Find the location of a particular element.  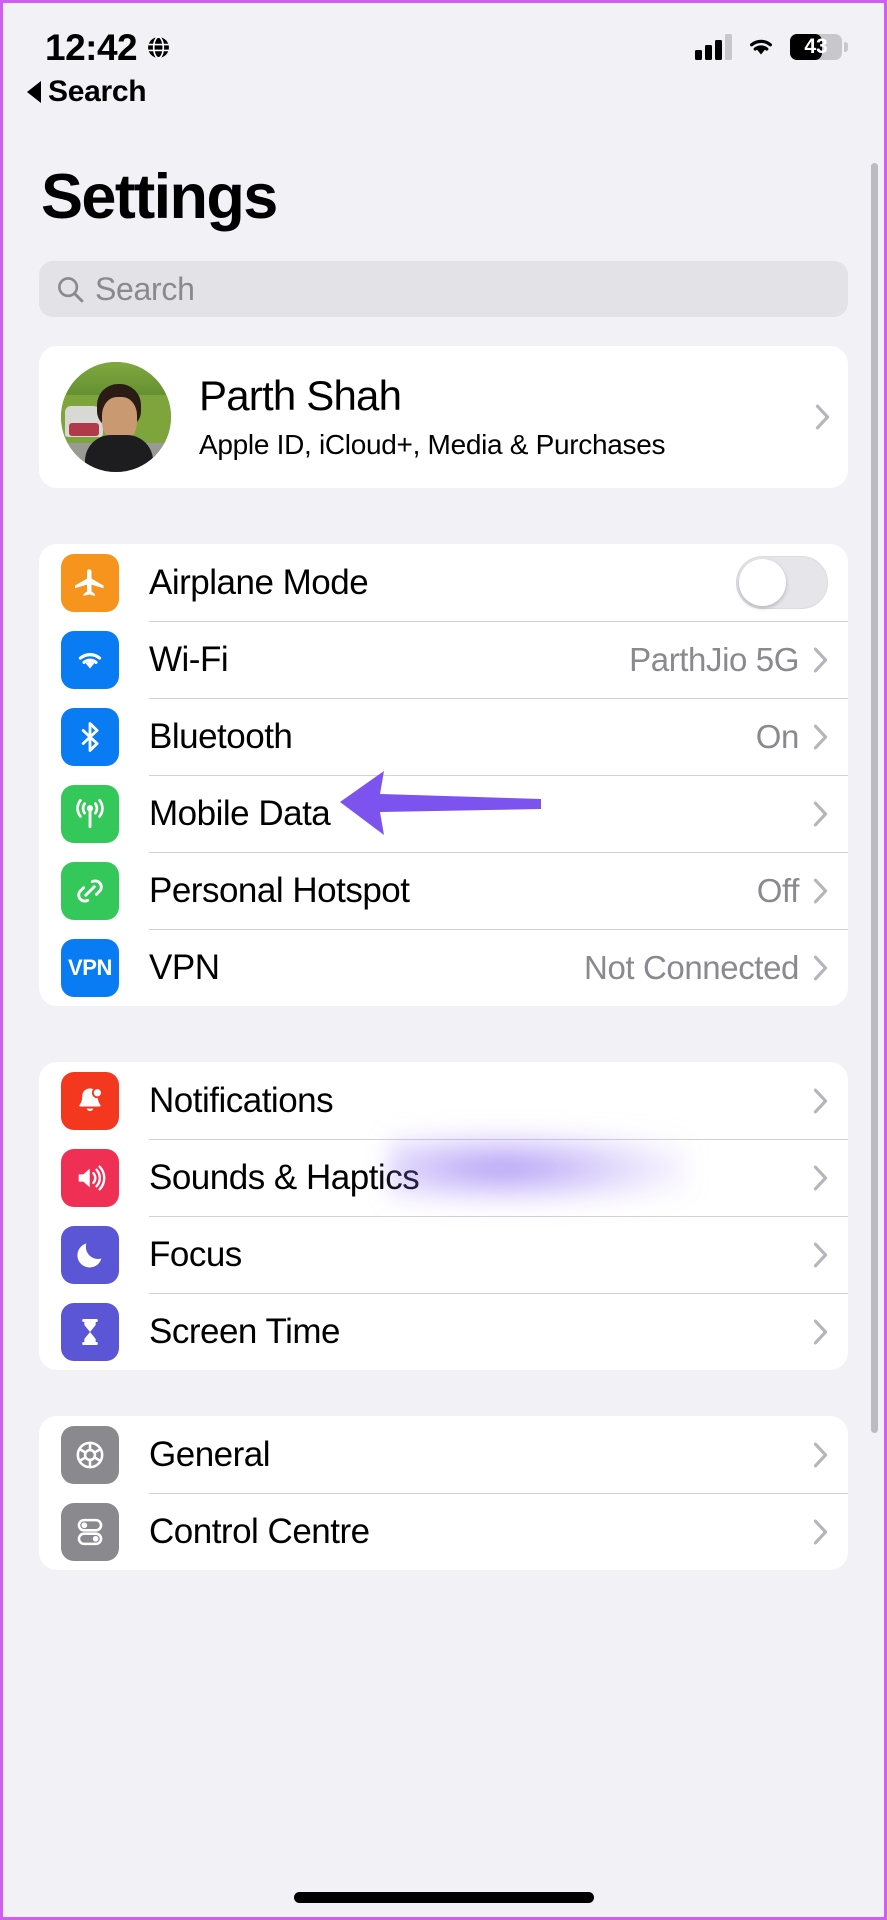

status-bar-left: 12:42 is located at coordinates (108, 47).